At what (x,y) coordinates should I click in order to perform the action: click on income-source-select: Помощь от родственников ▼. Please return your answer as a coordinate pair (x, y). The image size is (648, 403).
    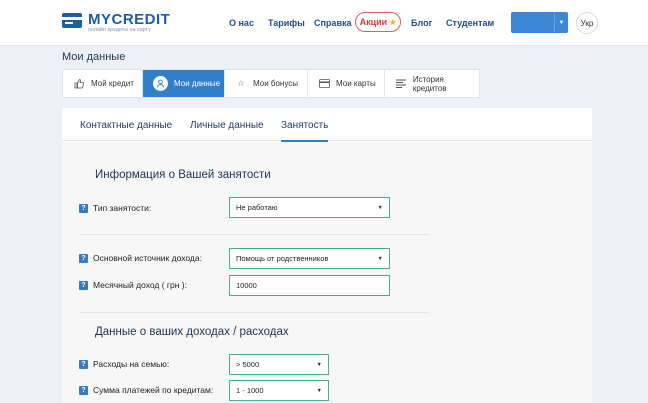
    Looking at the image, I should click on (309, 258).